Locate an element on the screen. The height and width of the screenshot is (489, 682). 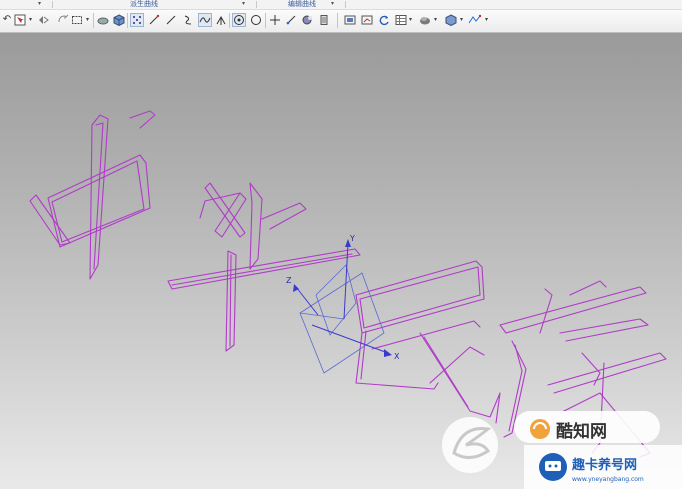
intersection-icon is located at coordinates (221, 20).